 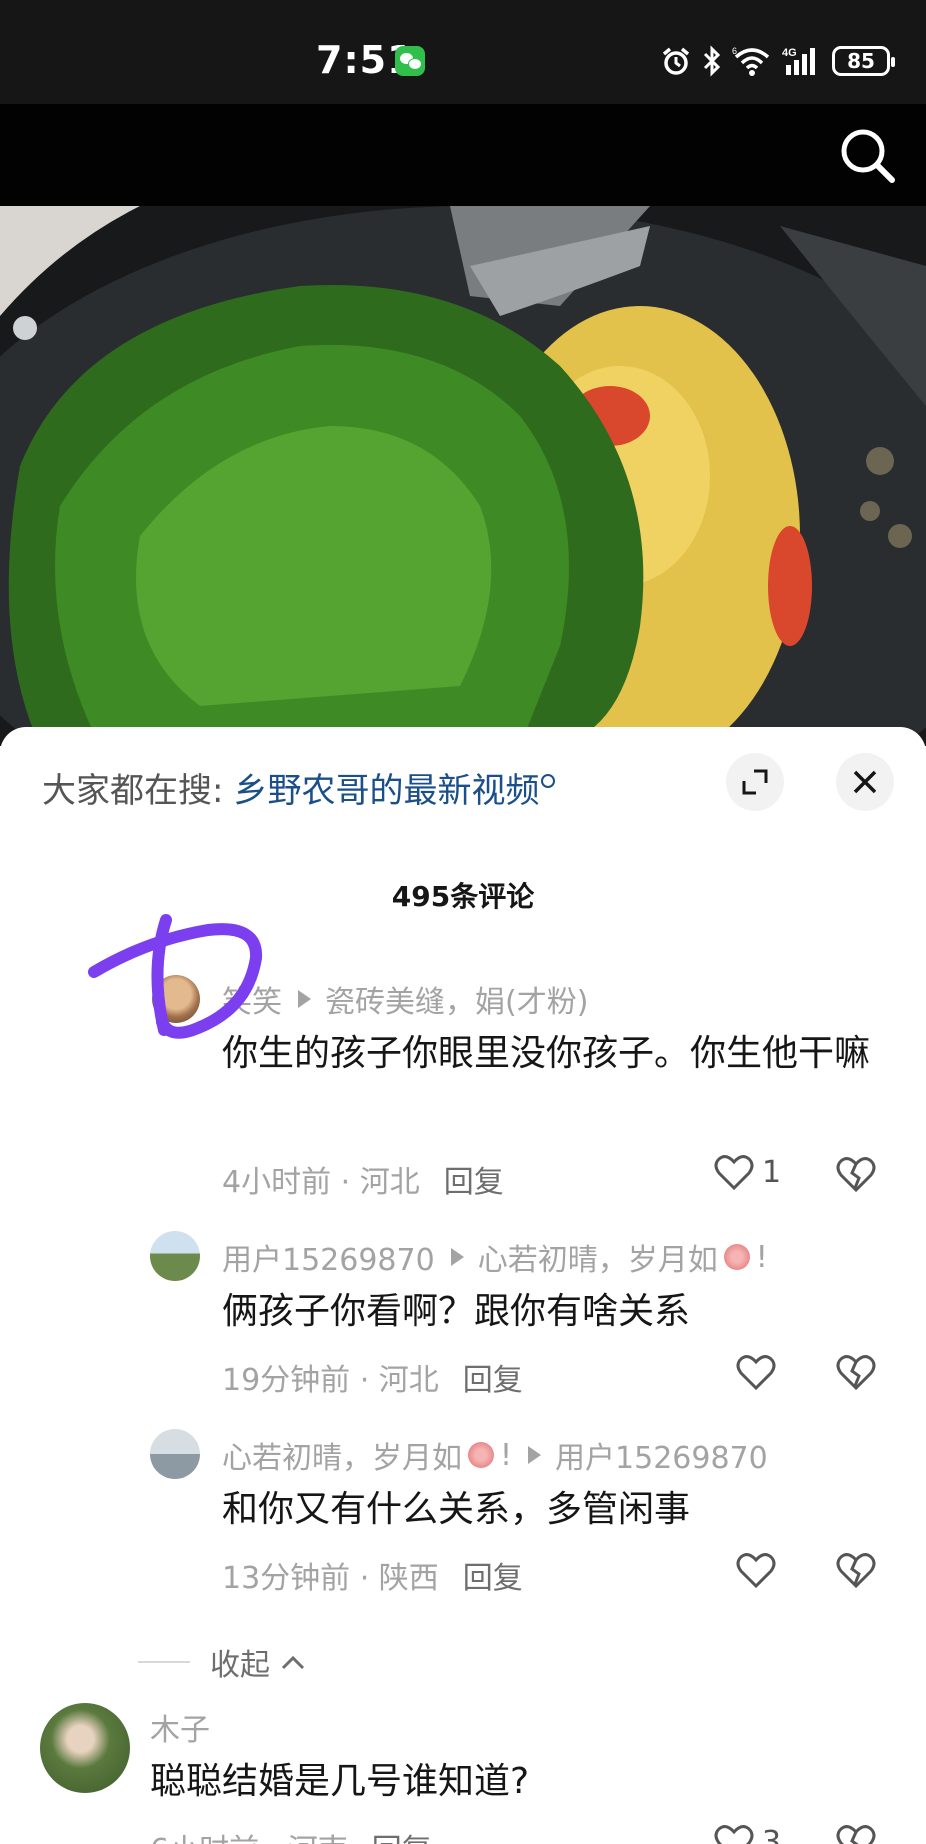 What do you see at coordinates (463, 52) in the screenshot?
I see `status-bar: 7:51 6 4G 85` at bounding box center [463, 52].